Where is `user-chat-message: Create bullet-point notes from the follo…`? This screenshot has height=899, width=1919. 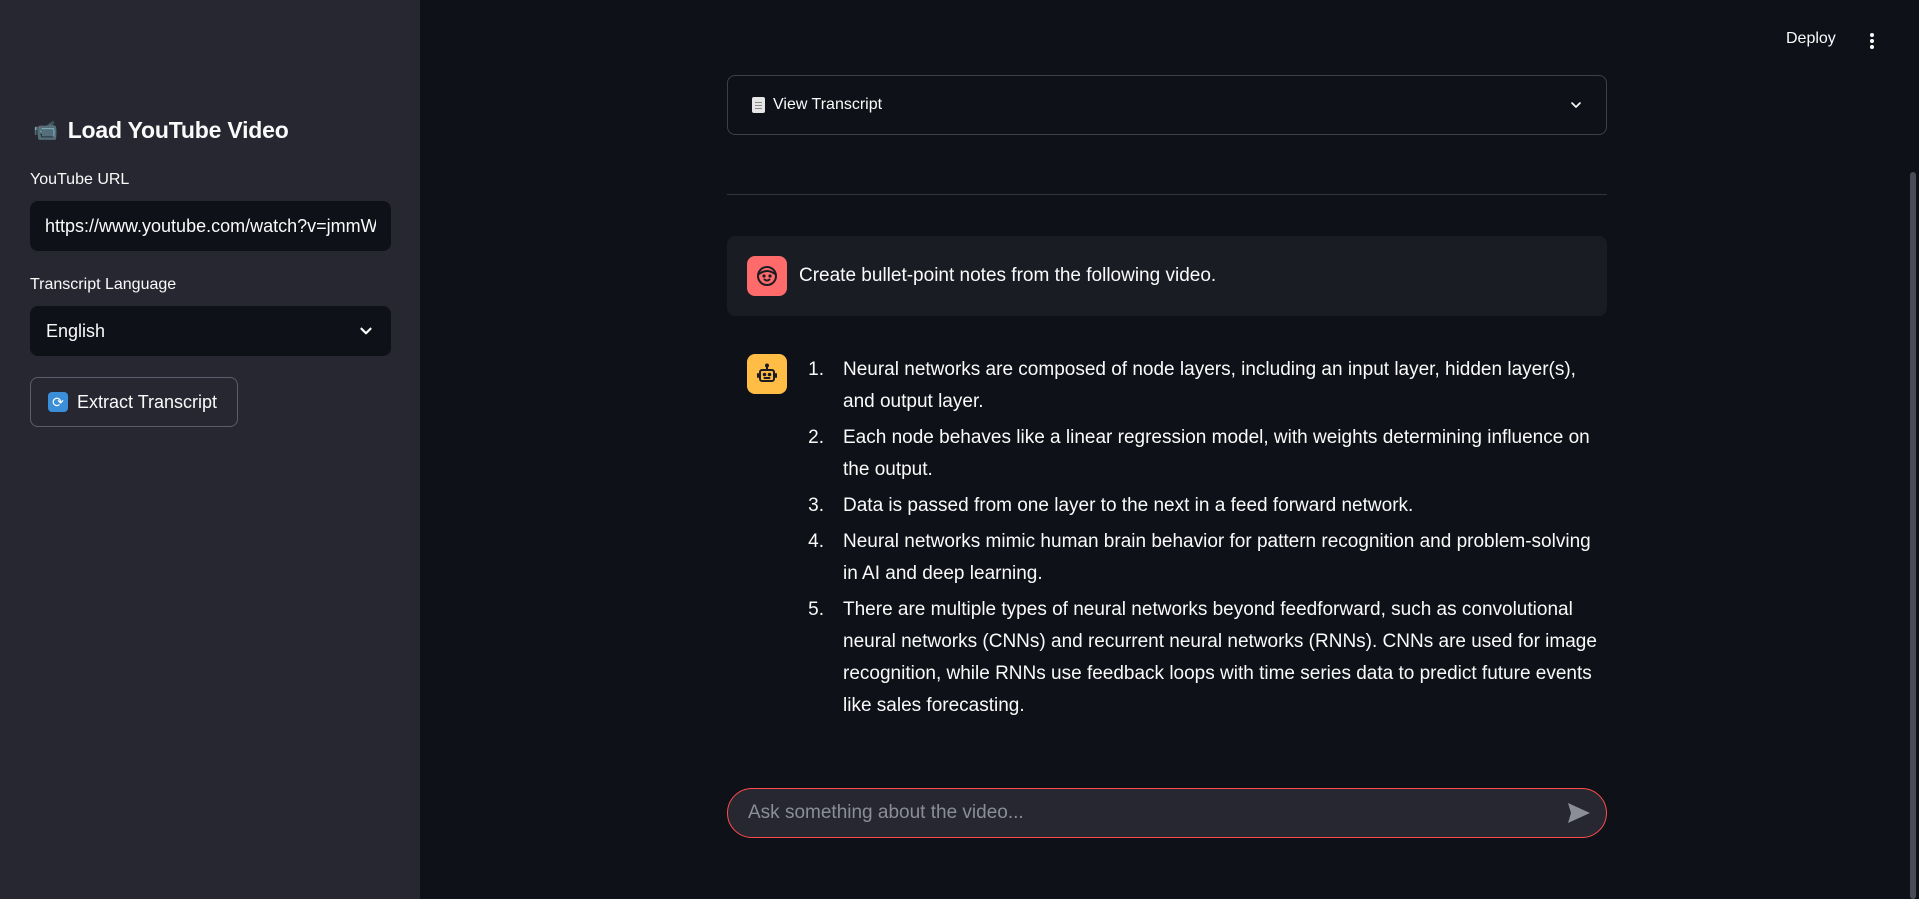 user-chat-message: Create bullet-point notes from the follo… is located at coordinates (1167, 276).